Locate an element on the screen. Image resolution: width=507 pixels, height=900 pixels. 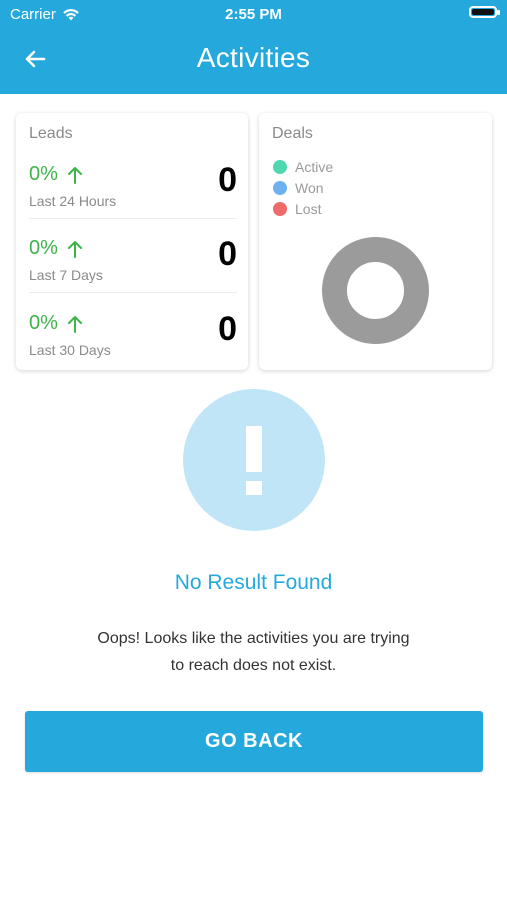
exclamation-dot is located at coordinates (254, 488).